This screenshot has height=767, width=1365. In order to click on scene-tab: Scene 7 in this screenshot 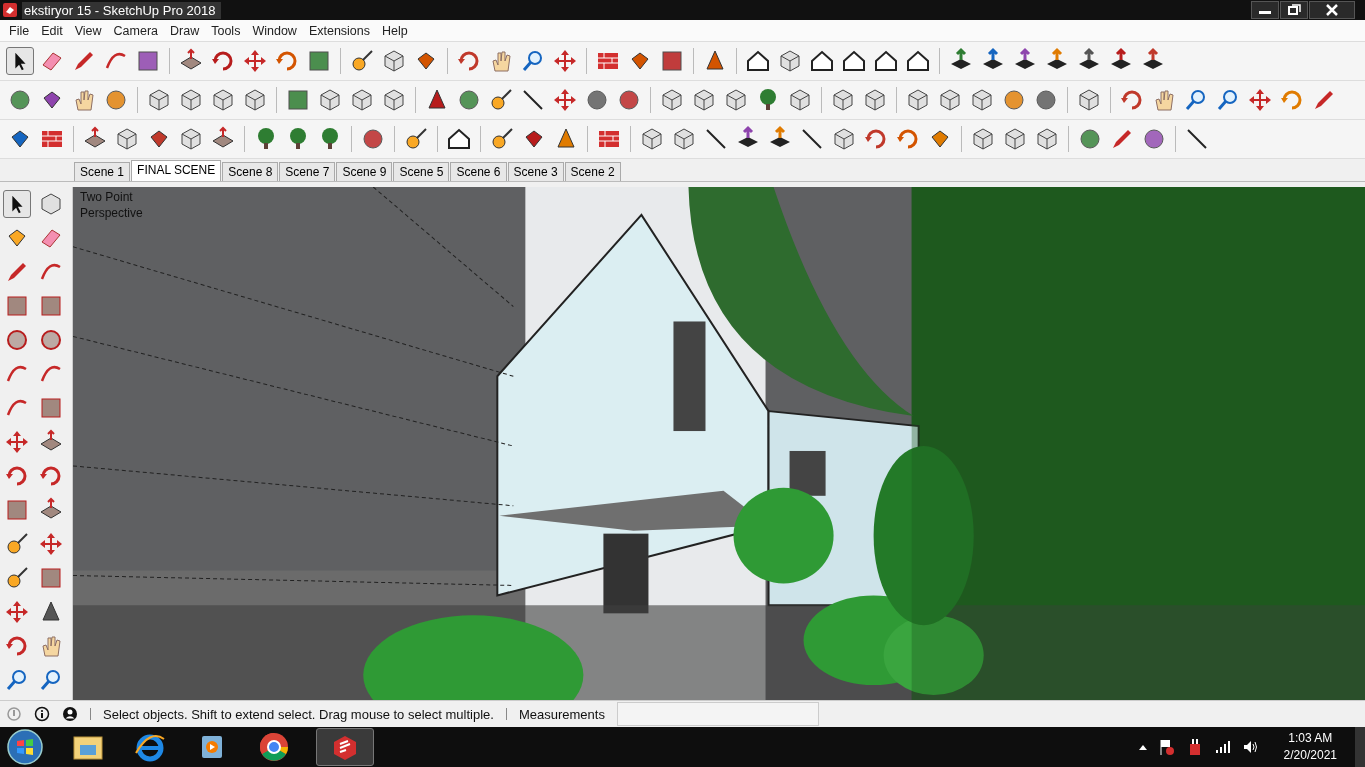, I will do `click(307, 171)`.